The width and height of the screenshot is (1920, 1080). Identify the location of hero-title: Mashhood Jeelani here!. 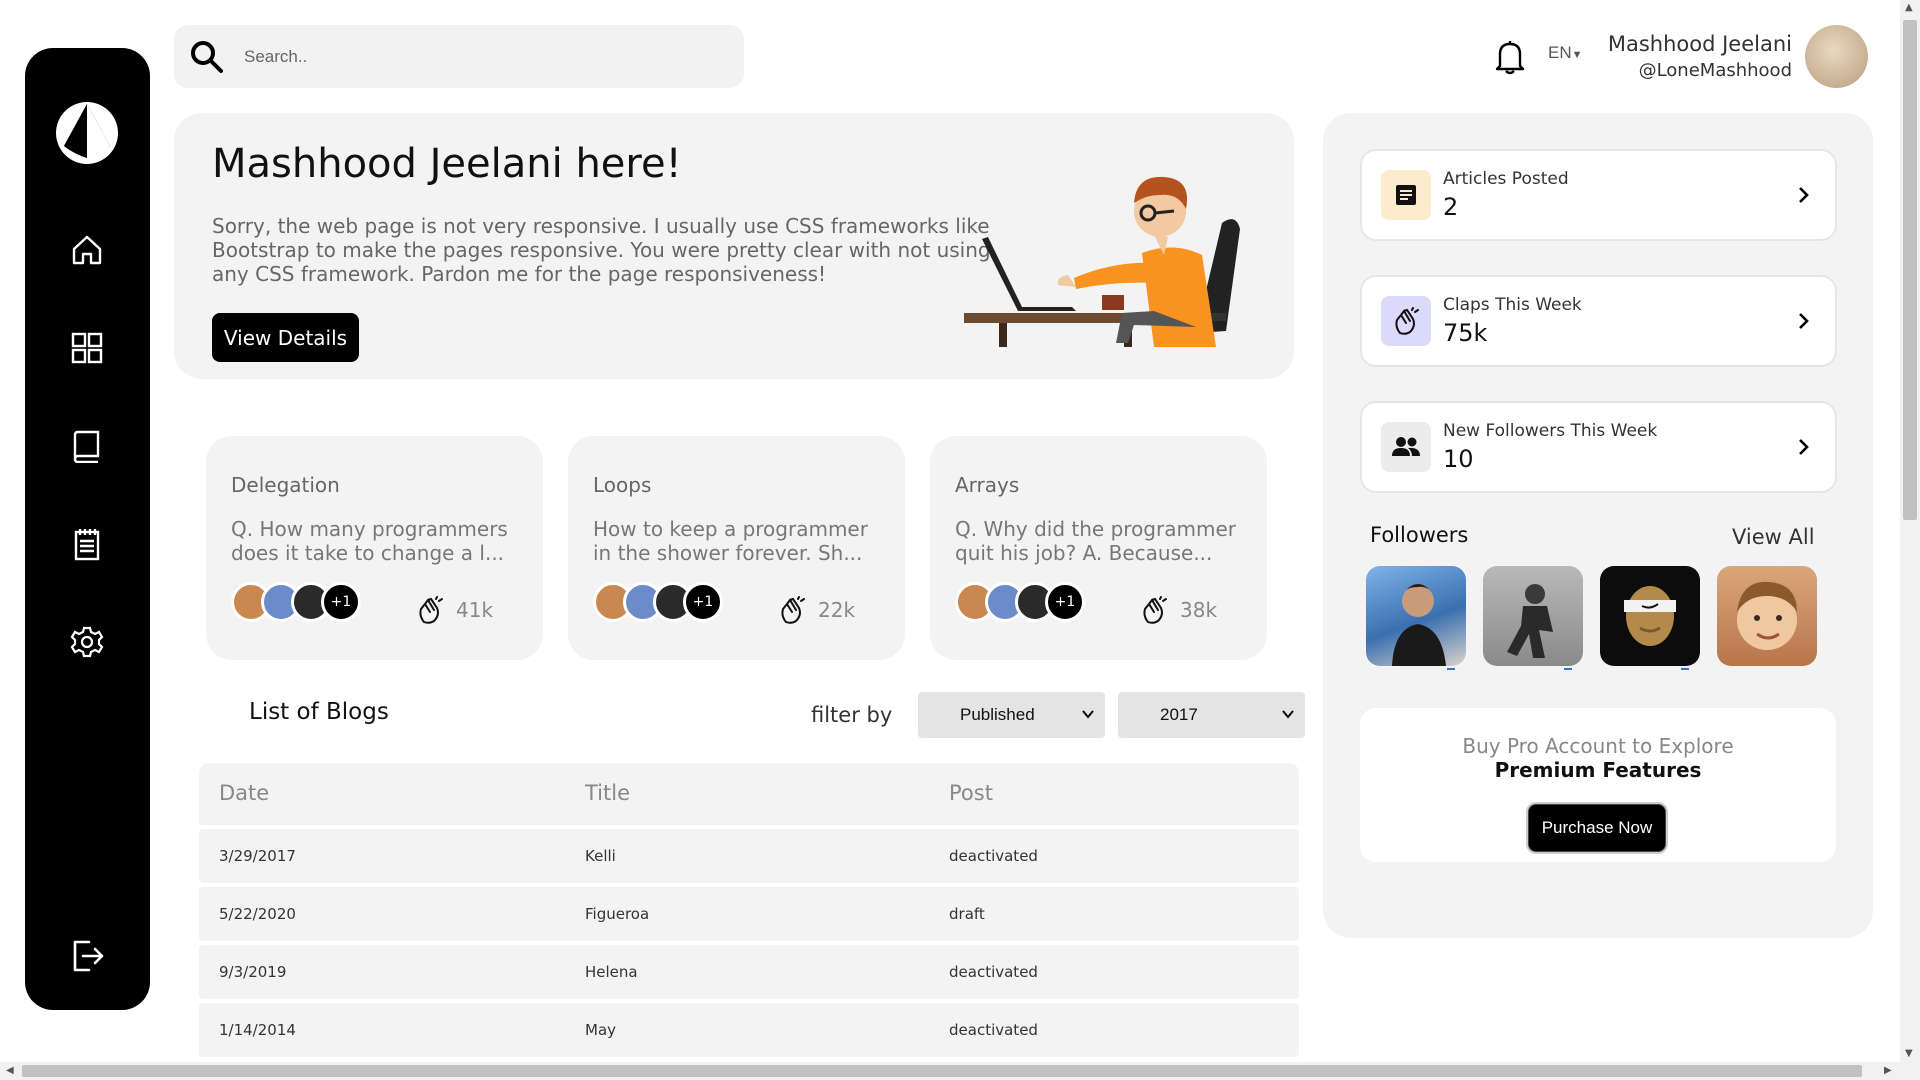
(447, 164).